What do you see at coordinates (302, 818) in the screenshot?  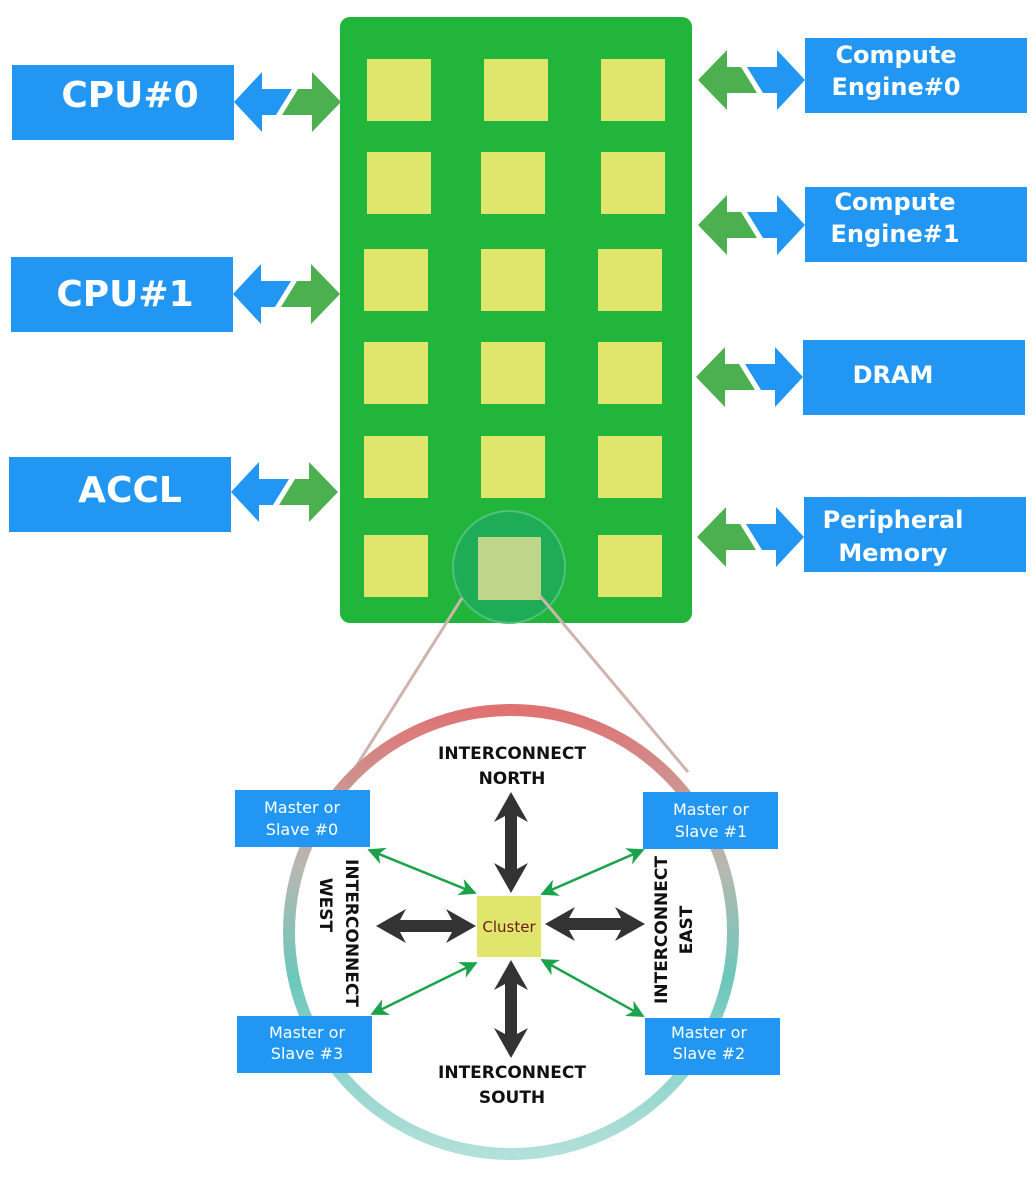 I see `master-slave-0: Master or Slave #0` at bounding box center [302, 818].